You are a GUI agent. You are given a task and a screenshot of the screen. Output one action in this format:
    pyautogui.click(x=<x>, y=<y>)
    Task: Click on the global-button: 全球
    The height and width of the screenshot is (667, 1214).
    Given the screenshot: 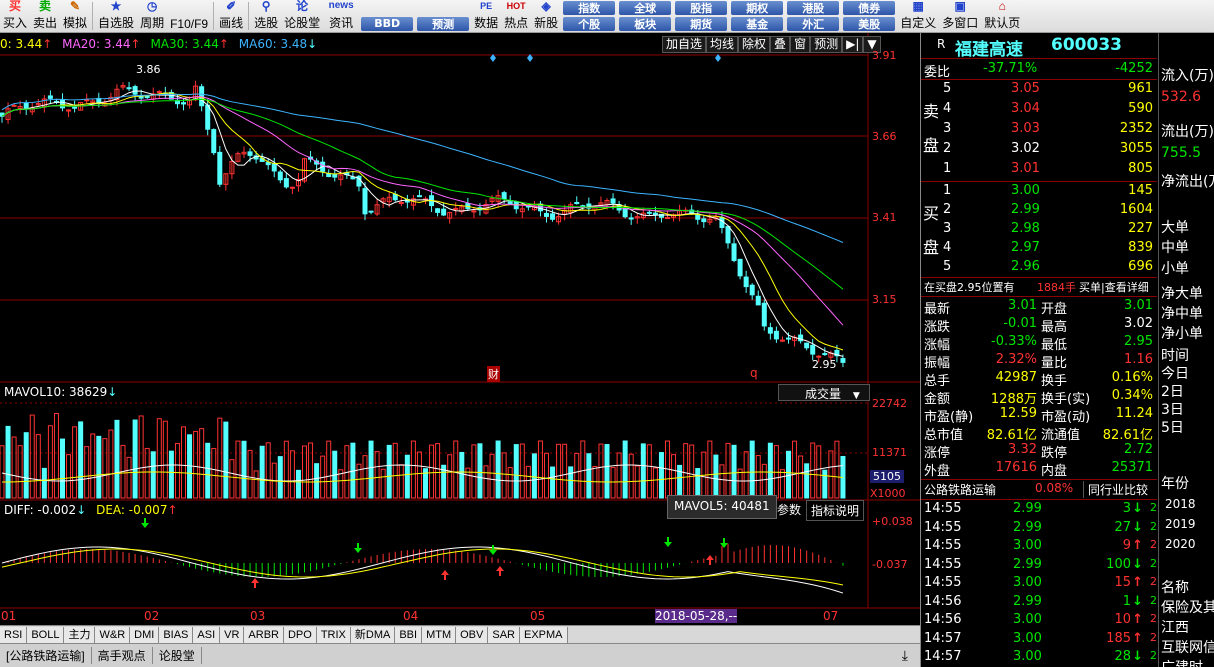 What is the action you would take?
    pyautogui.click(x=645, y=7)
    